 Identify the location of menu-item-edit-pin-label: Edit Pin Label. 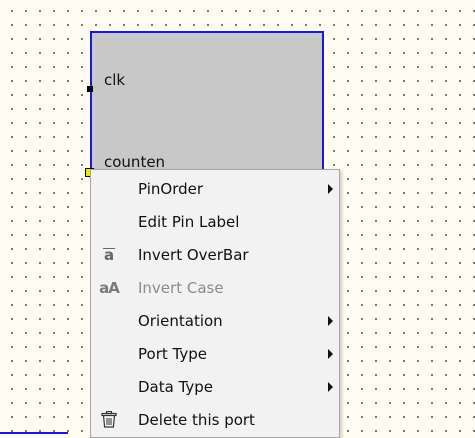
(215, 221).